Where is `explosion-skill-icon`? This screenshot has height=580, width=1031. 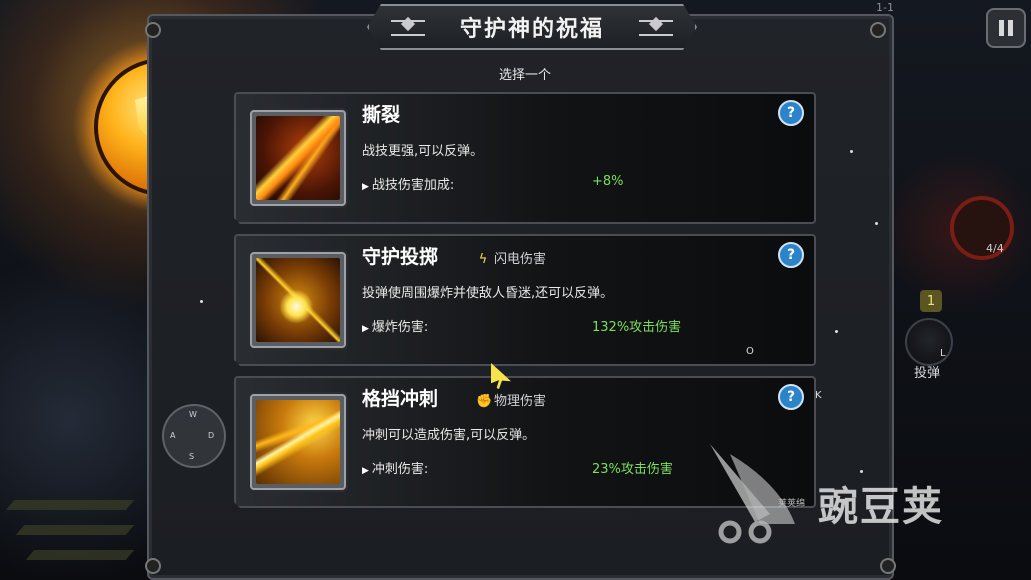 explosion-skill-icon is located at coordinates (298, 300).